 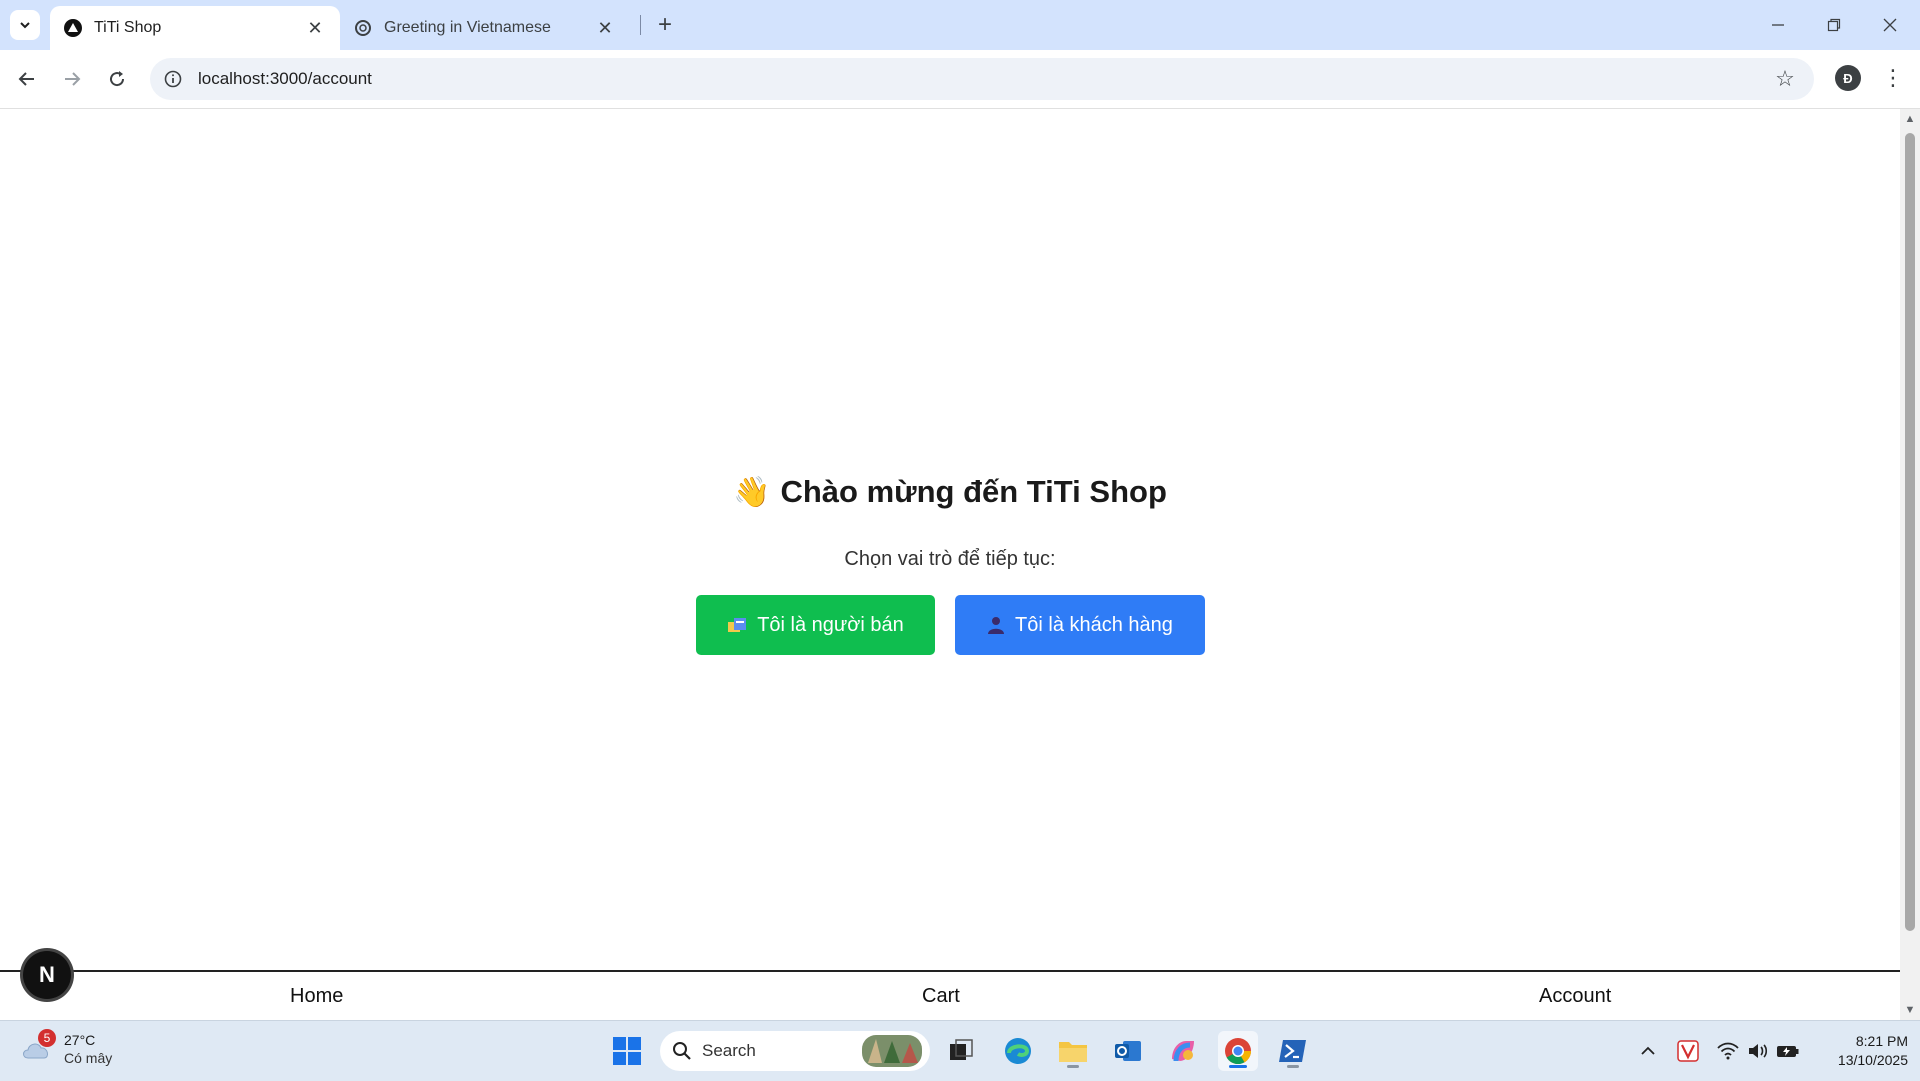 What do you see at coordinates (1910, 1010) in the screenshot?
I see `scroll-down-arrow-icon: ▼` at bounding box center [1910, 1010].